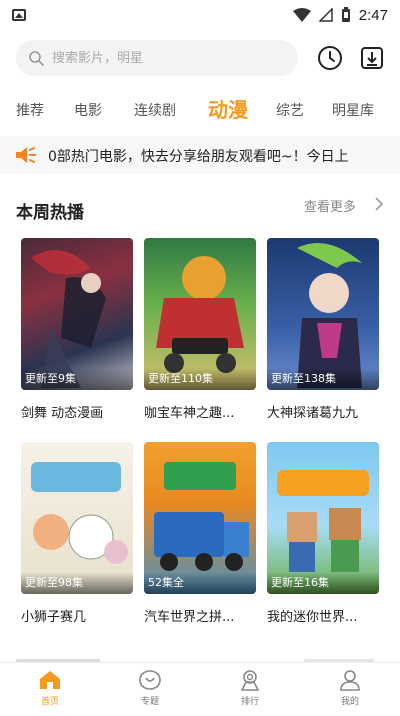 The width and height of the screenshot is (400, 716). I want to click on episode-badge: 更新至138集, so click(323, 379).